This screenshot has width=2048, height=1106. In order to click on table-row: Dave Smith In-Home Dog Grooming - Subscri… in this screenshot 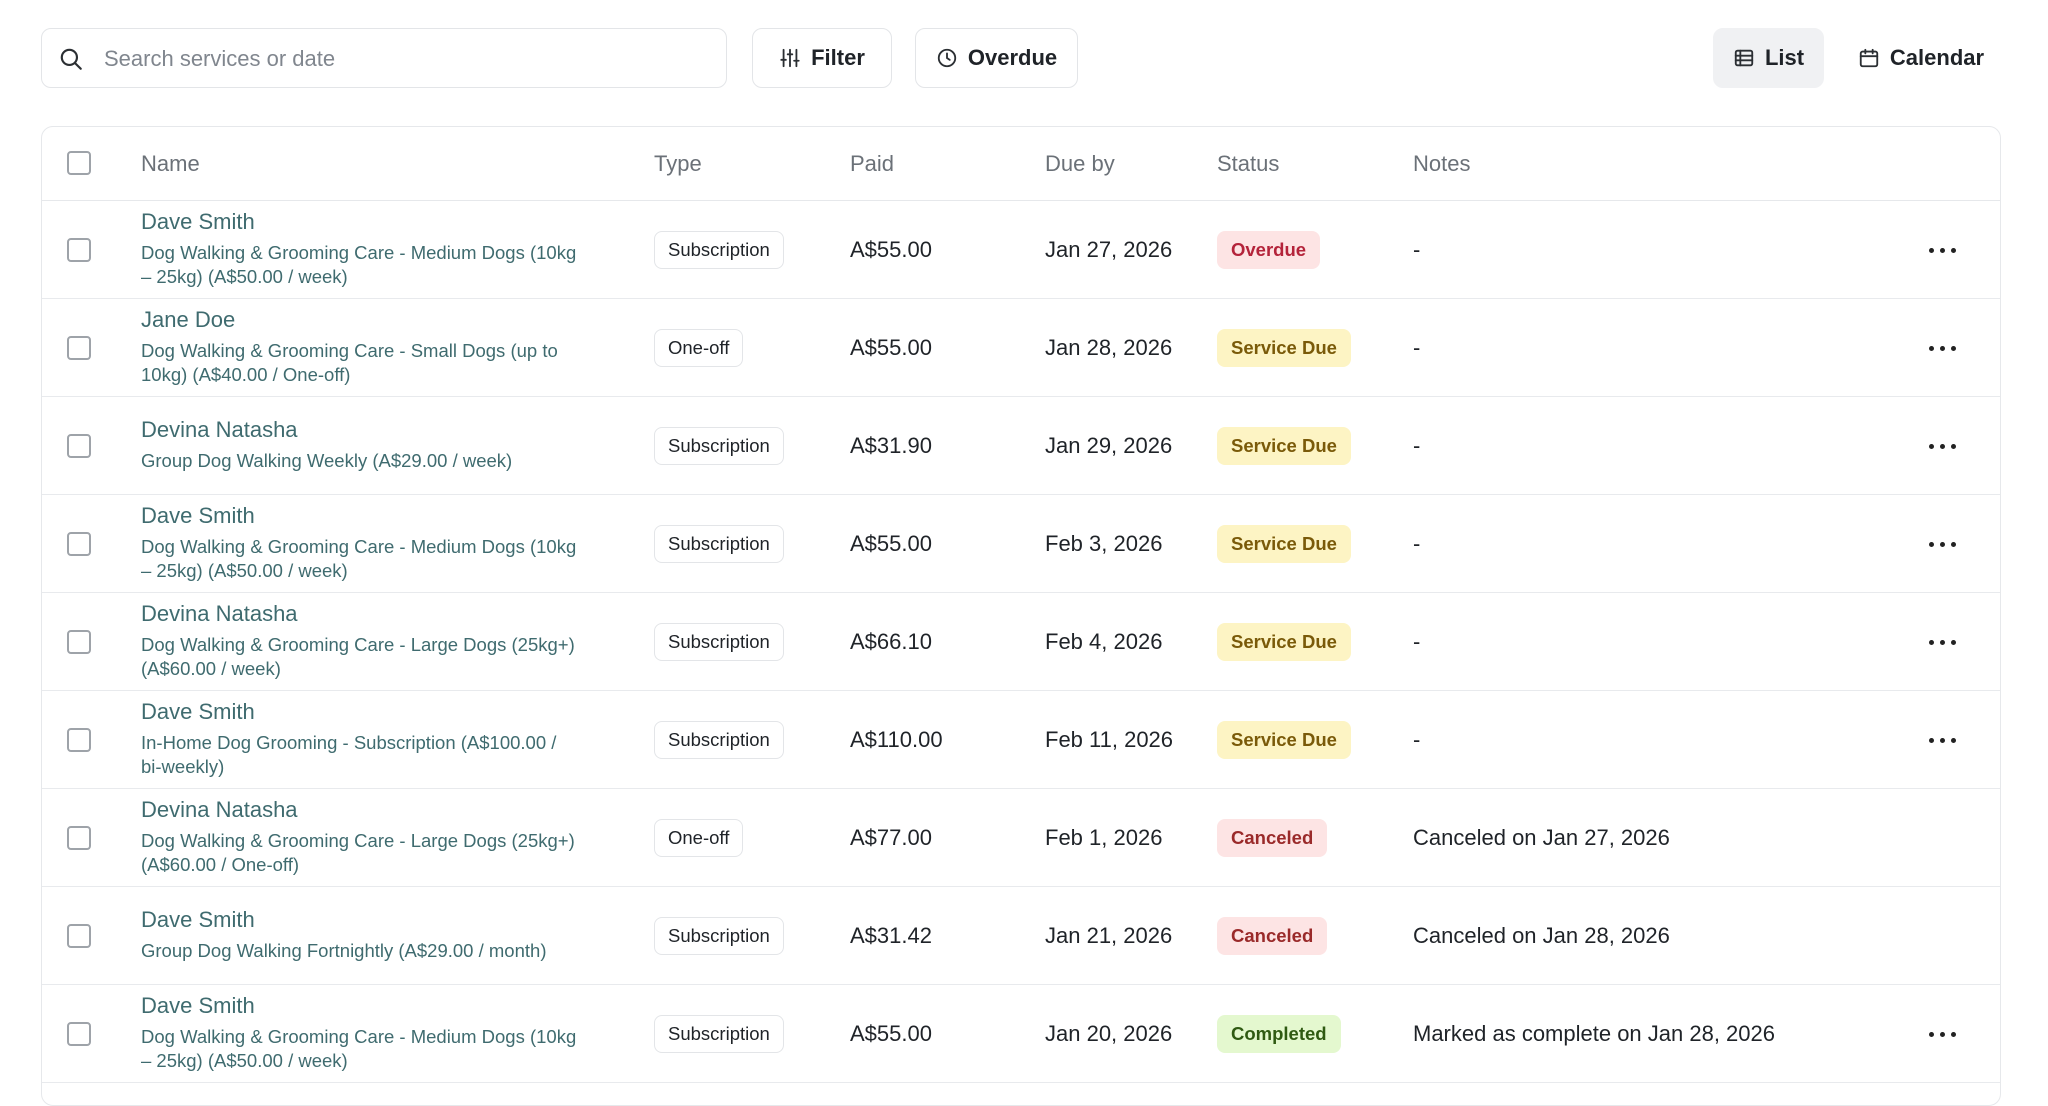, I will do `click(1021, 740)`.